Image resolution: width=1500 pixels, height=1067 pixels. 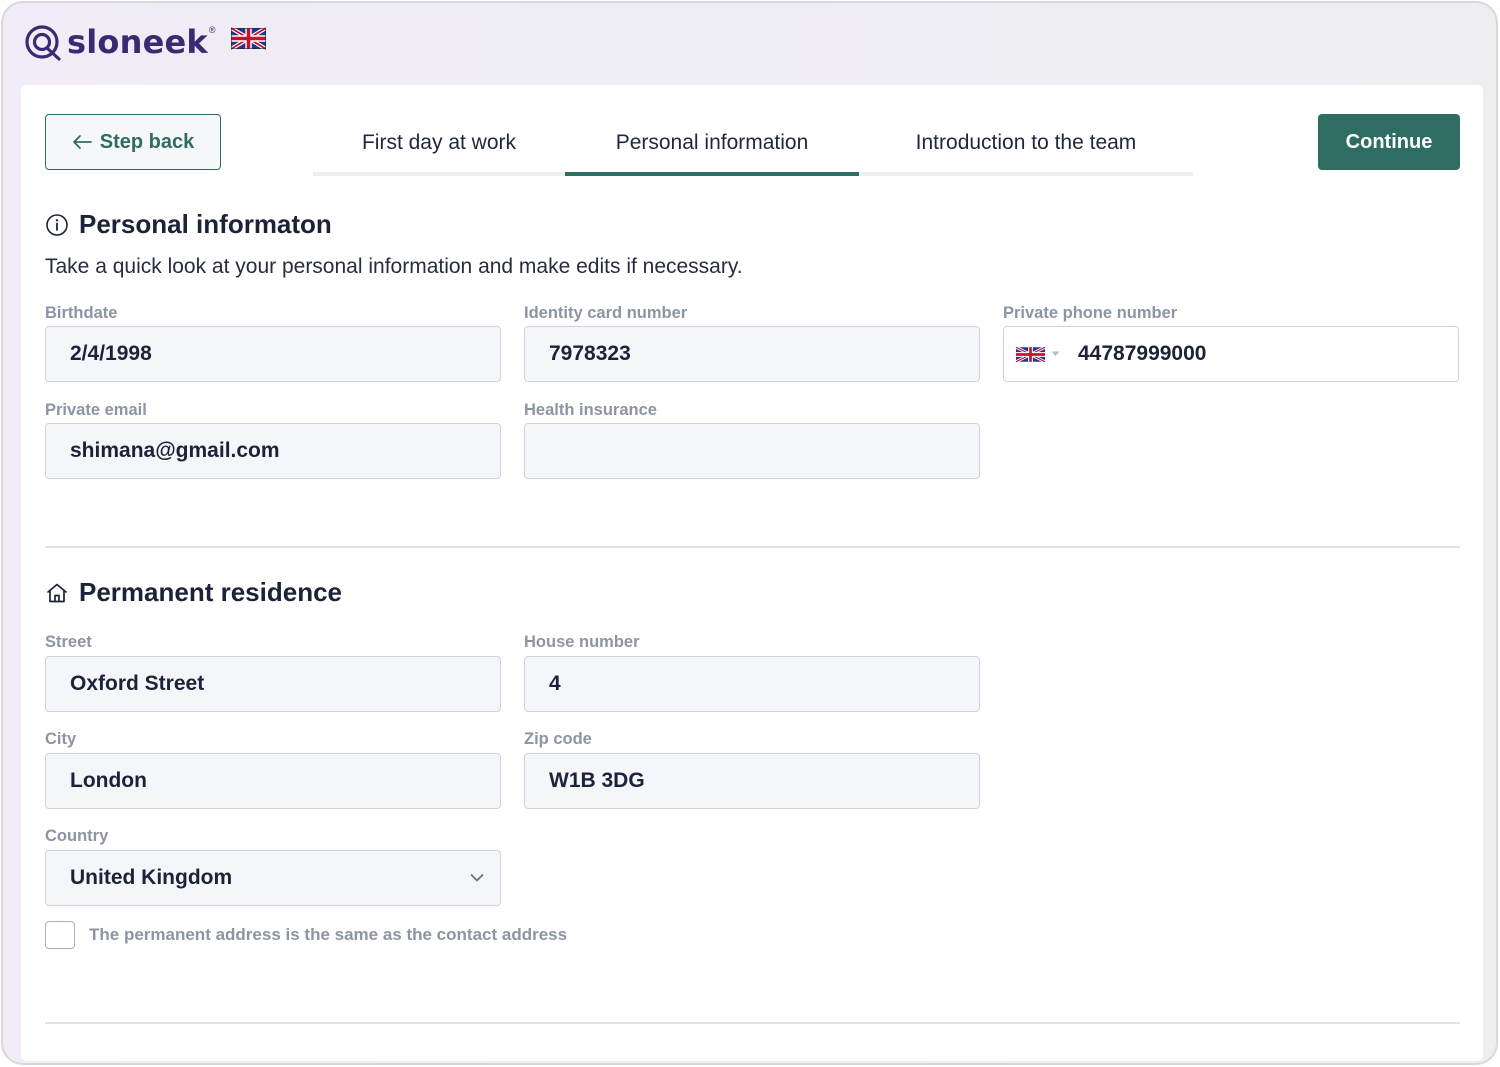 What do you see at coordinates (111, 353) in the screenshot?
I see `birthdate-value: 2/4/1998` at bounding box center [111, 353].